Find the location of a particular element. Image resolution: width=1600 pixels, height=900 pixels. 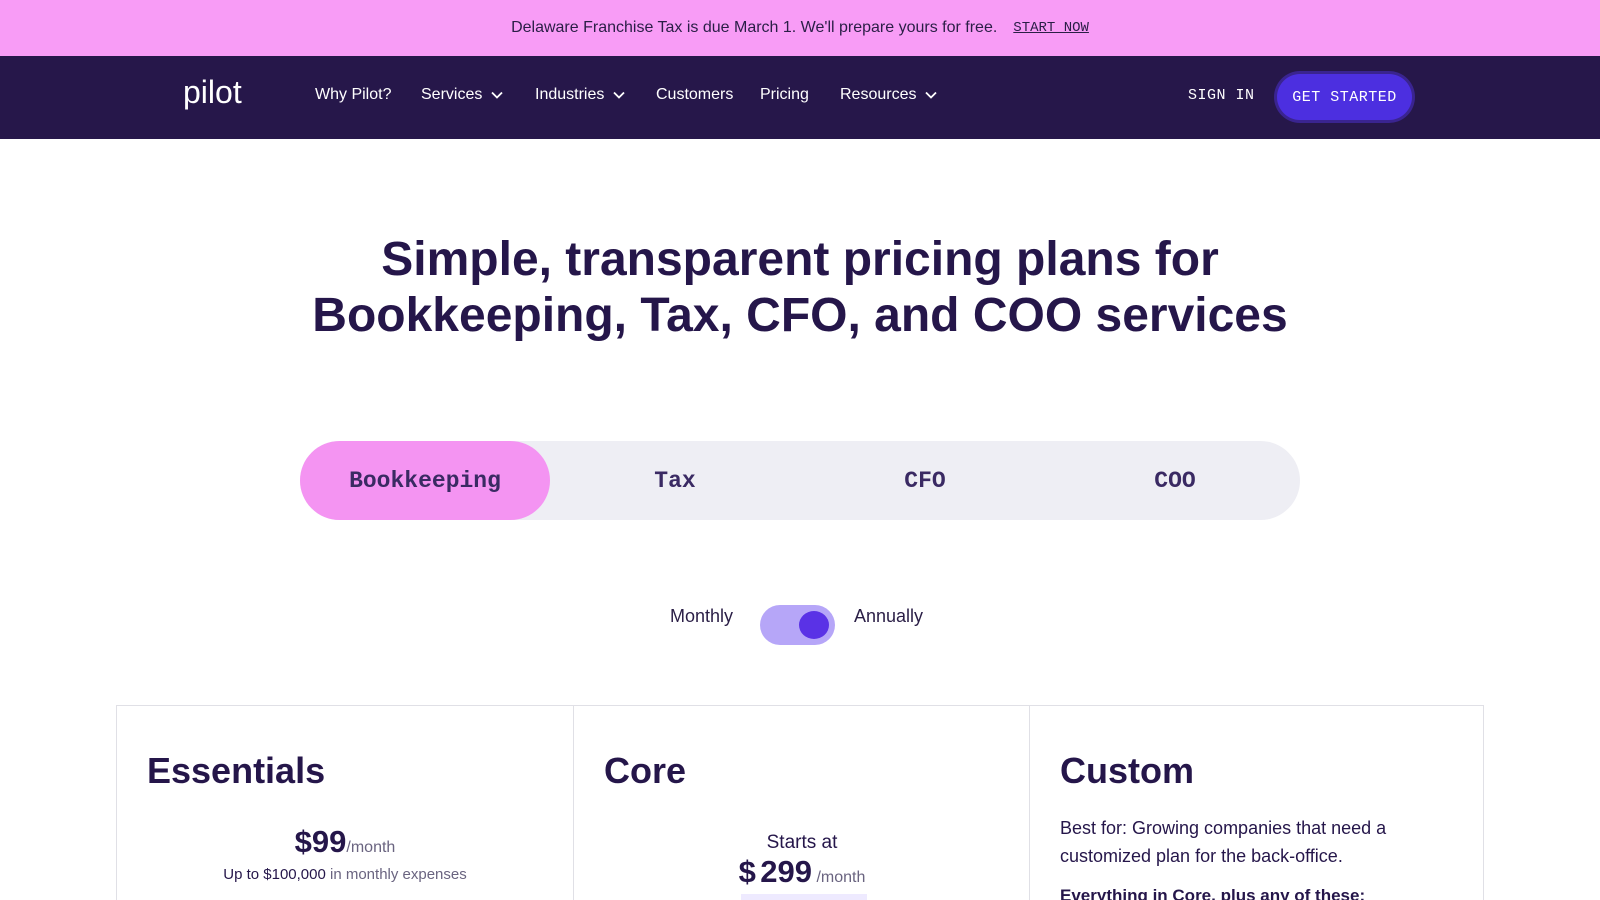

tab-tax: Tax is located at coordinates (675, 480).